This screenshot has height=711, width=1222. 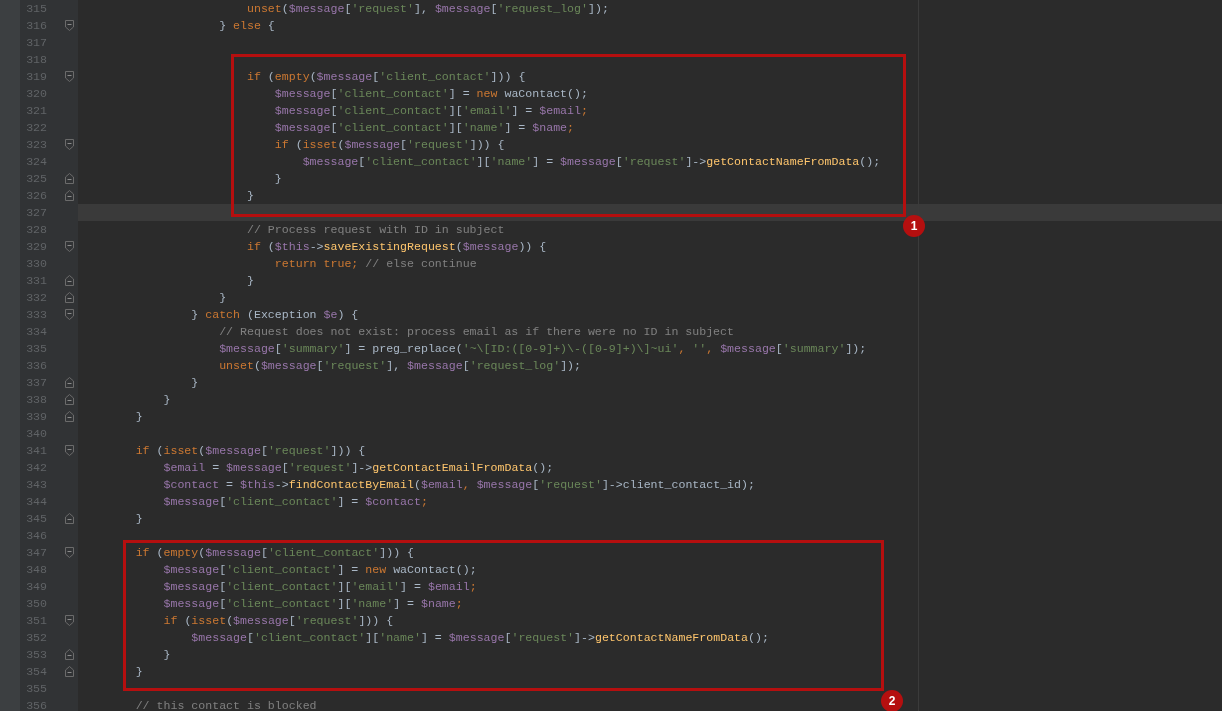 I want to click on number-badge: 1, so click(x=914, y=226).